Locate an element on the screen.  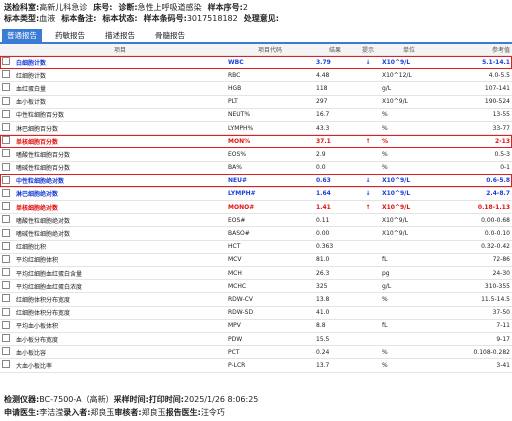
table-row: 红细胞比积 HCT 0.363 0.32-0.42 is located at coordinates (256, 247).